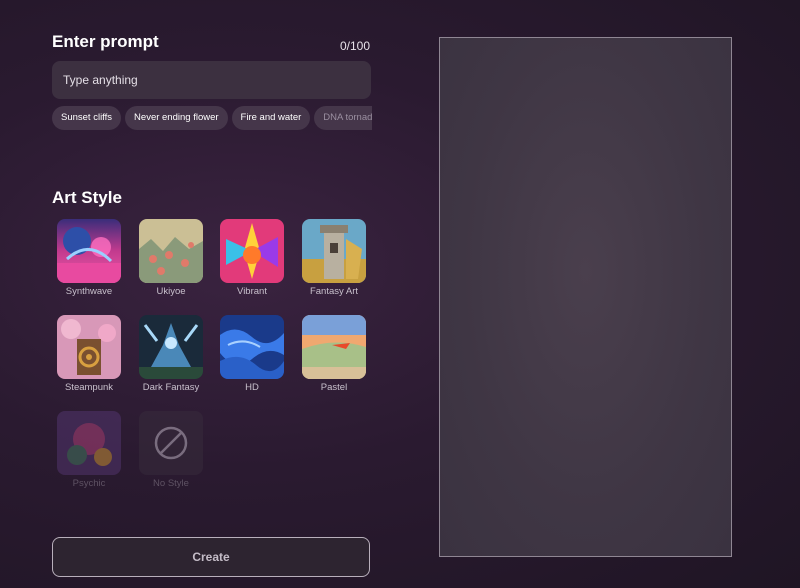  Describe the element at coordinates (89, 483) in the screenshot. I see `style-label: Psychic` at that location.